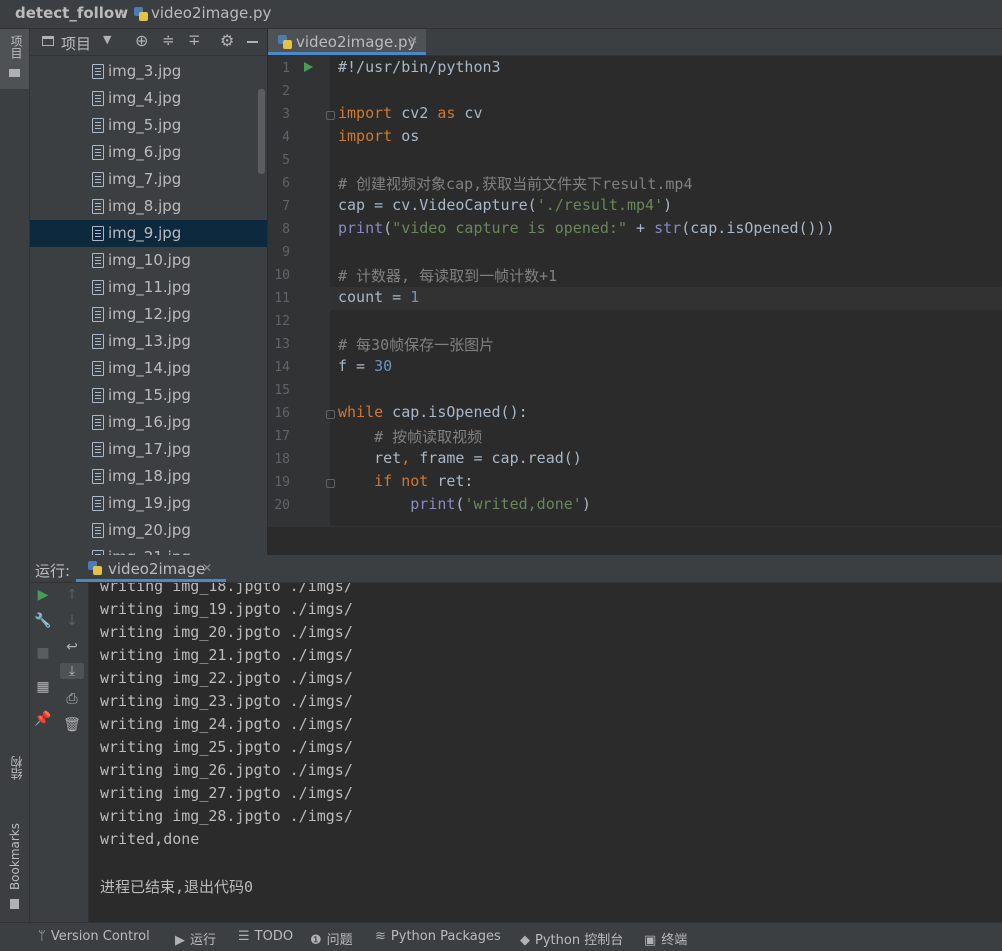 The image size is (1002, 951). What do you see at coordinates (72, 647) in the screenshot?
I see `soft-wrap-icon: ↩` at bounding box center [72, 647].